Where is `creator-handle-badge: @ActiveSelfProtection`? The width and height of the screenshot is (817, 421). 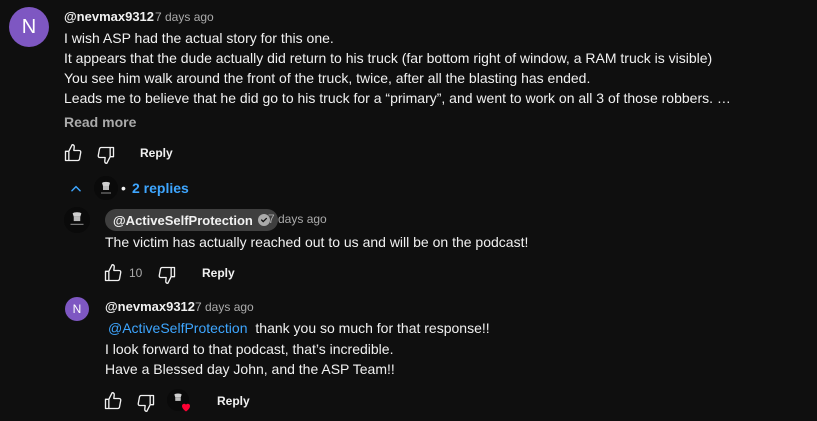 creator-handle-badge: @ActiveSelfProtection is located at coordinates (191, 220).